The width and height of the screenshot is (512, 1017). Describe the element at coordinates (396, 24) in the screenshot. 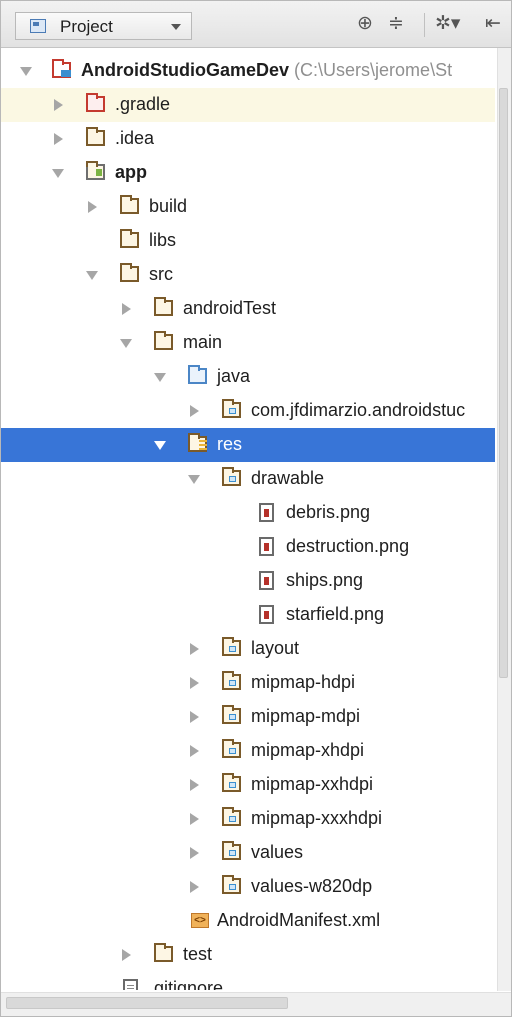

I see `collapse-all-icon: ≑` at that location.